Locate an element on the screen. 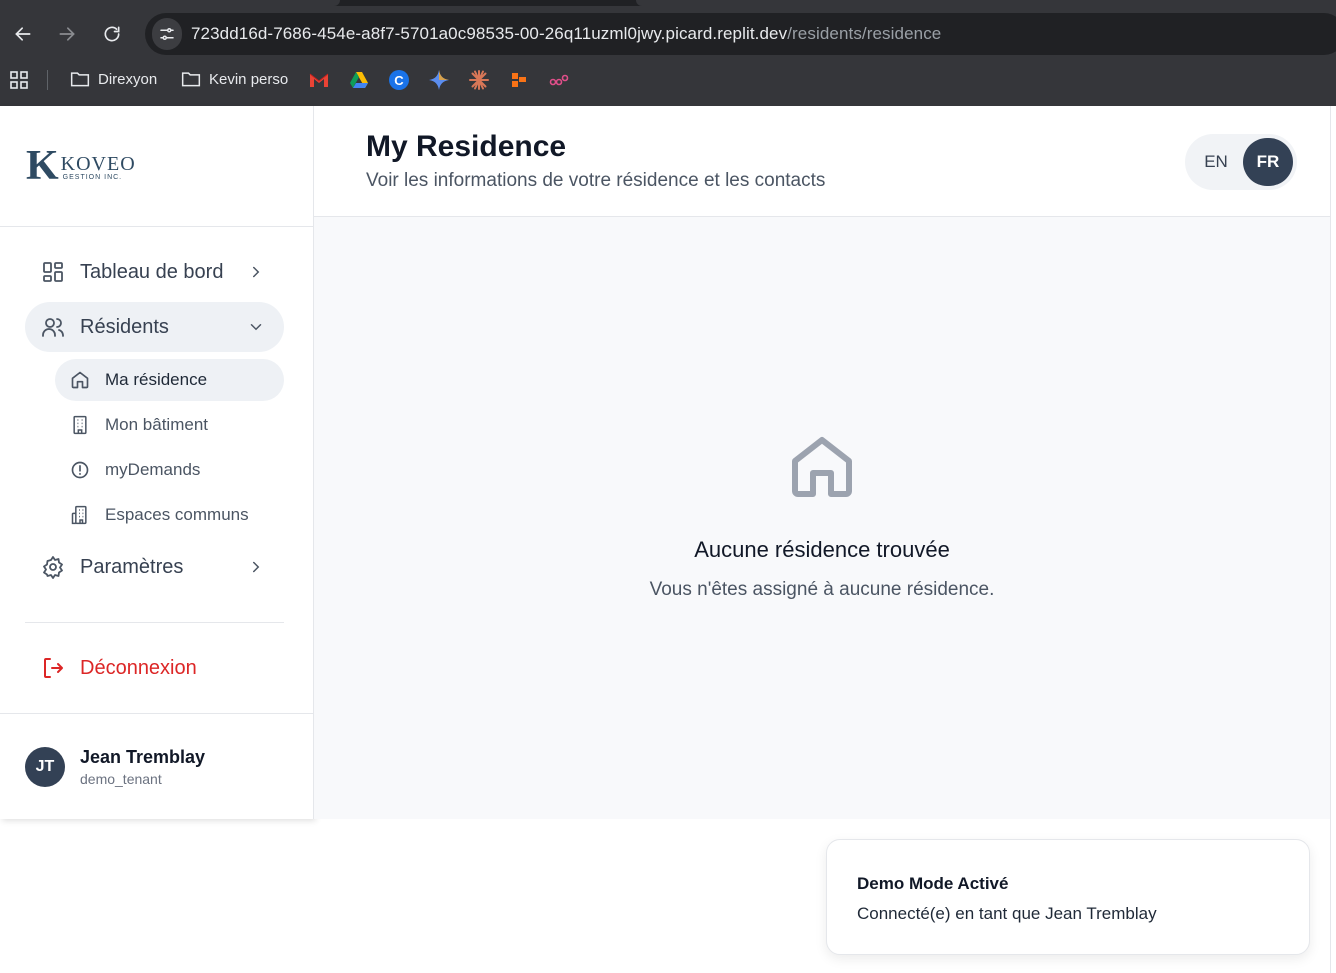 This screenshot has height=973, width=1336. sidebar-subitem-label: Espaces communs is located at coordinates (177, 514).